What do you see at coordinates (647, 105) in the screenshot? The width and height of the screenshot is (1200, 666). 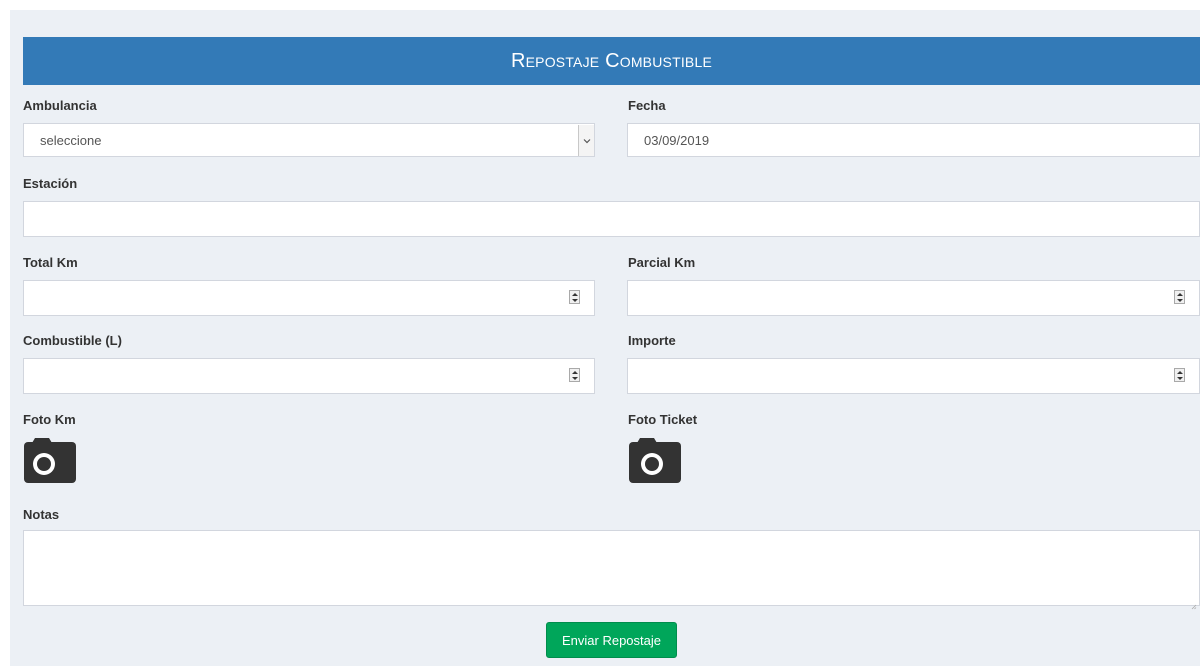 I see `fecha-label: Fecha` at bounding box center [647, 105].